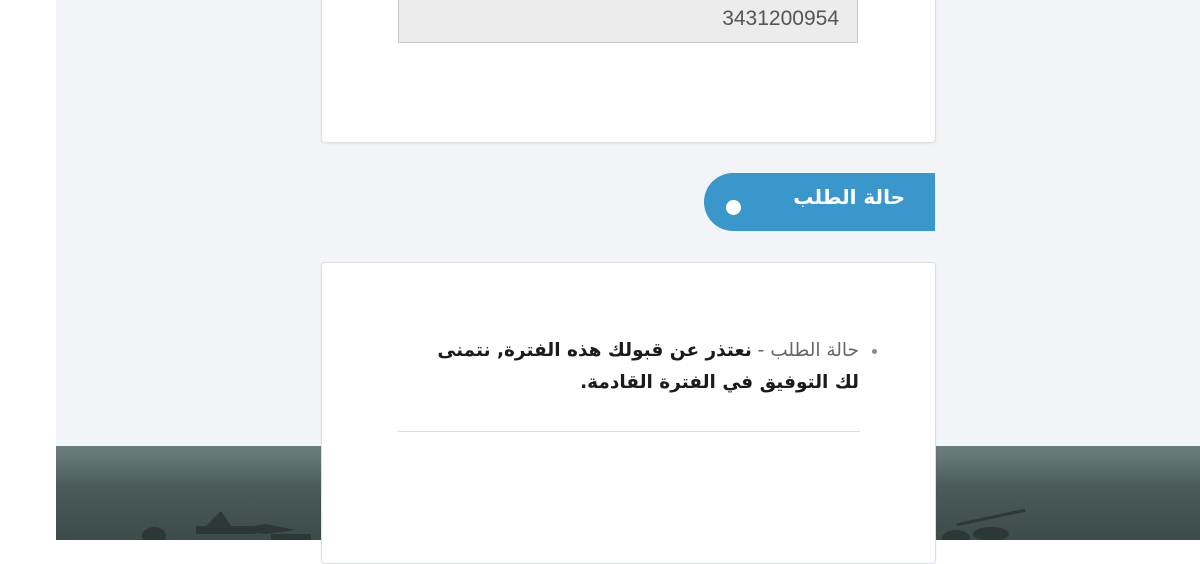  Describe the element at coordinates (629, 431) in the screenshot. I see `divider` at that location.